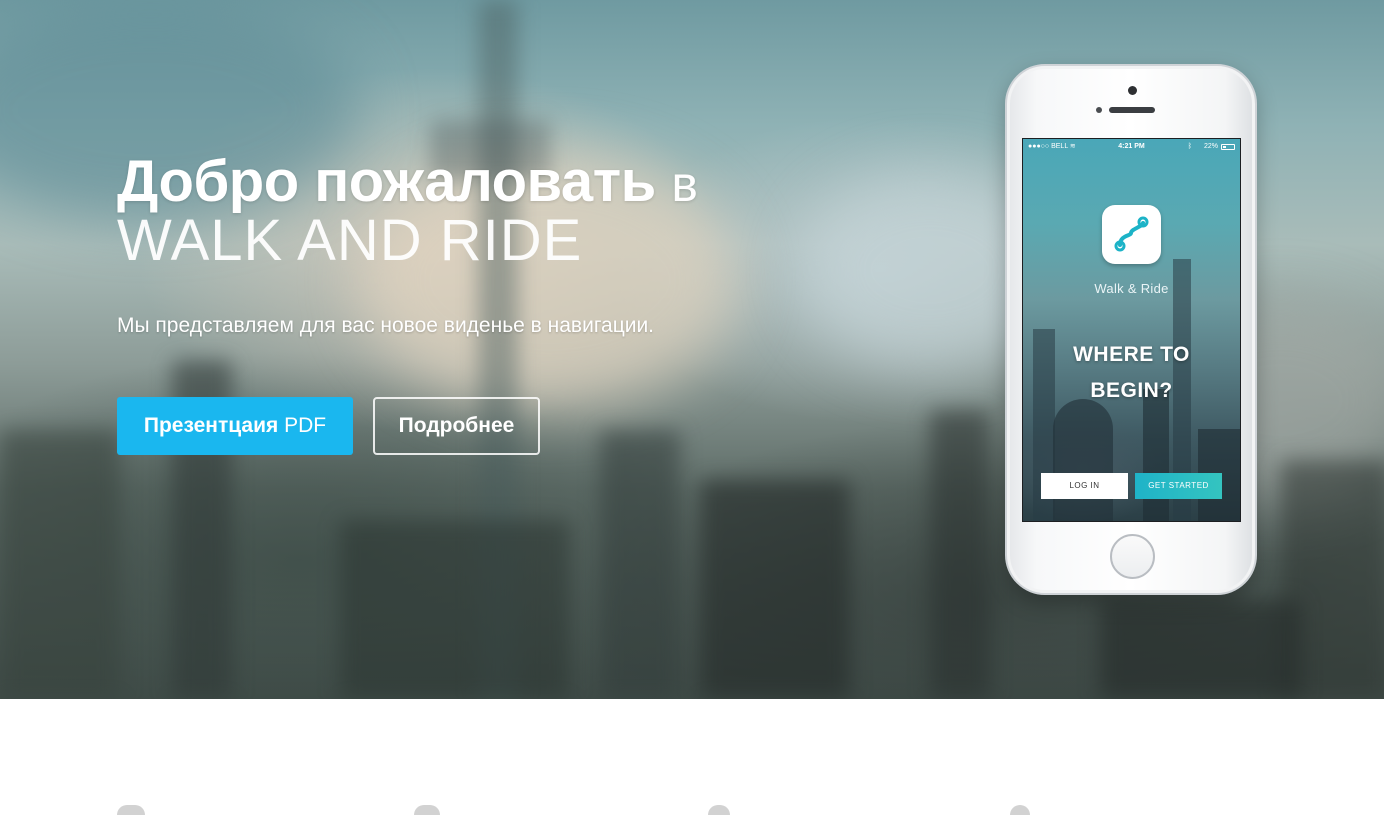 Image resolution: width=1384 pixels, height=816 pixels. I want to click on status-battery-percent: 22%, so click(1210, 146).